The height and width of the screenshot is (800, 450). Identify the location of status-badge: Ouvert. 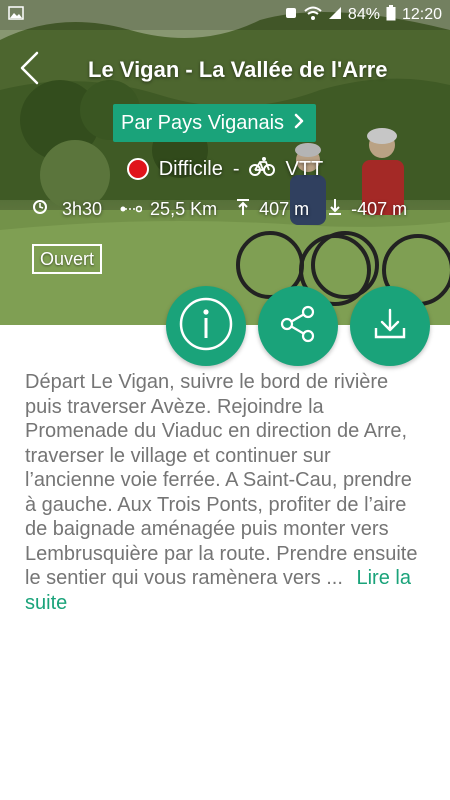
(67, 259).